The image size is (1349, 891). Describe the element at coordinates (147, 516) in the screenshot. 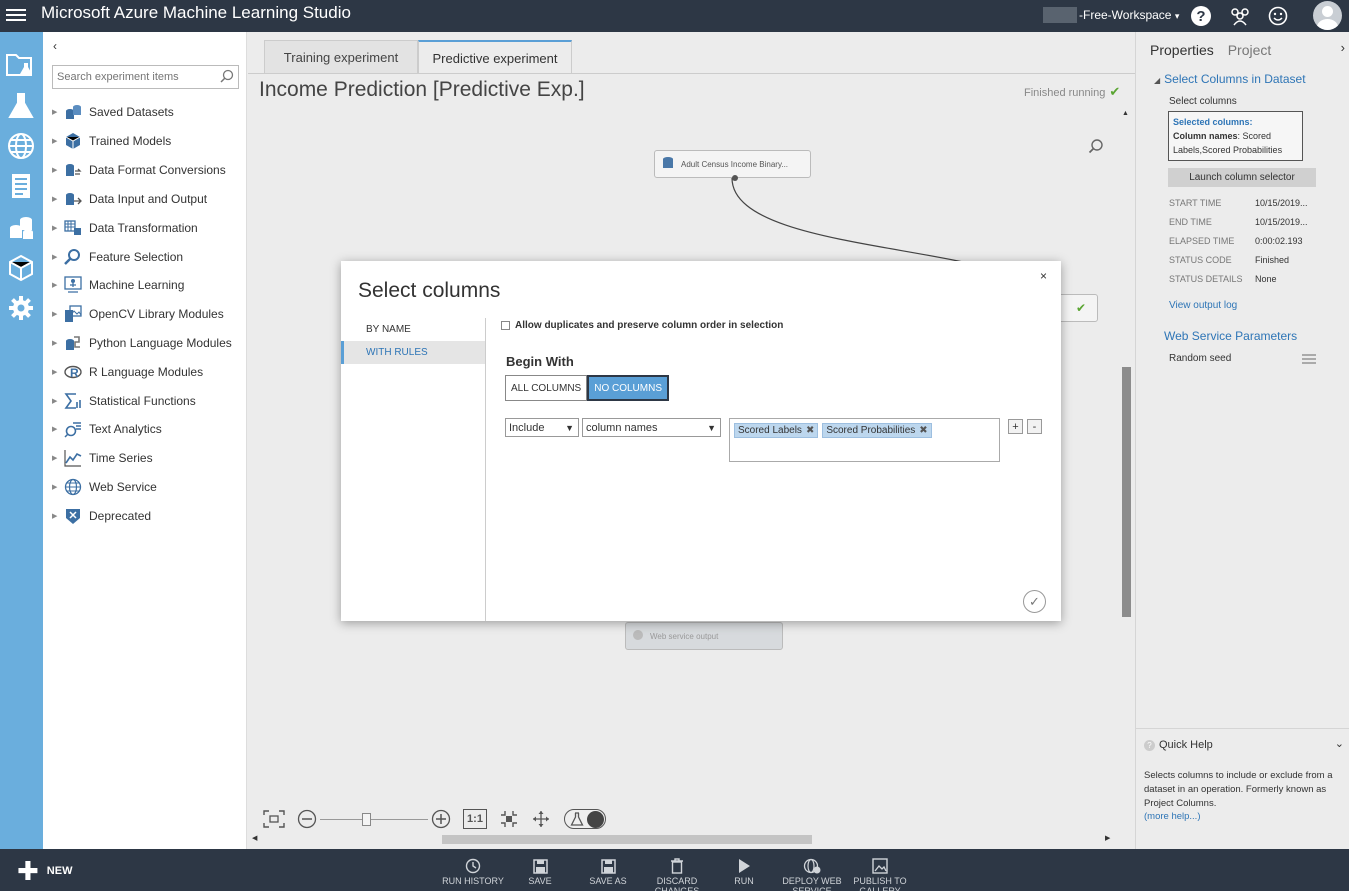

I see `palette-item-deprecated: ▶ Deprecated` at that location.